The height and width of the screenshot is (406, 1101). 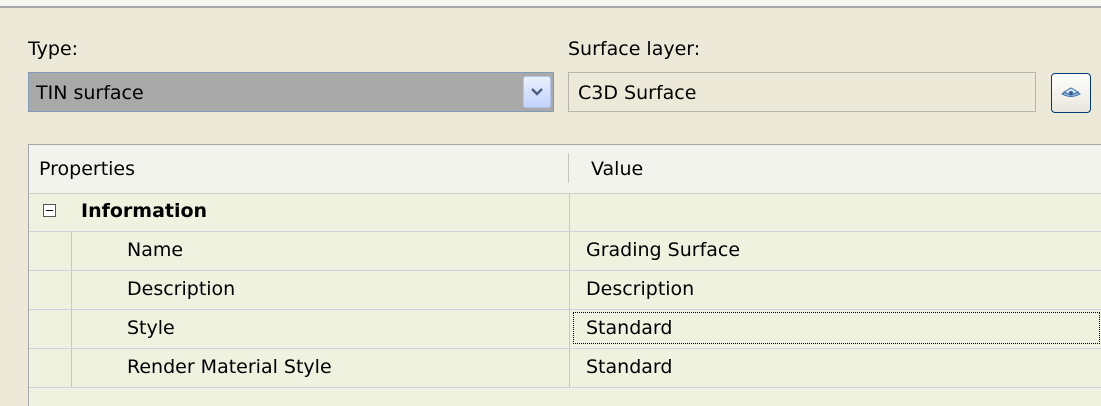 I want to click on property-value: Grading Surface, so click(x=663, y=250).